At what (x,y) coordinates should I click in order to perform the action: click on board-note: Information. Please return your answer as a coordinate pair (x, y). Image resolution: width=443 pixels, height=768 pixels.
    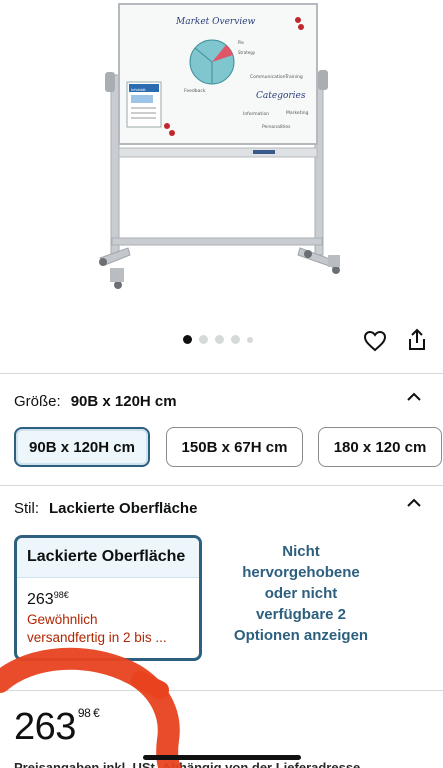
    Looking at the image, I should click on (256, 114).